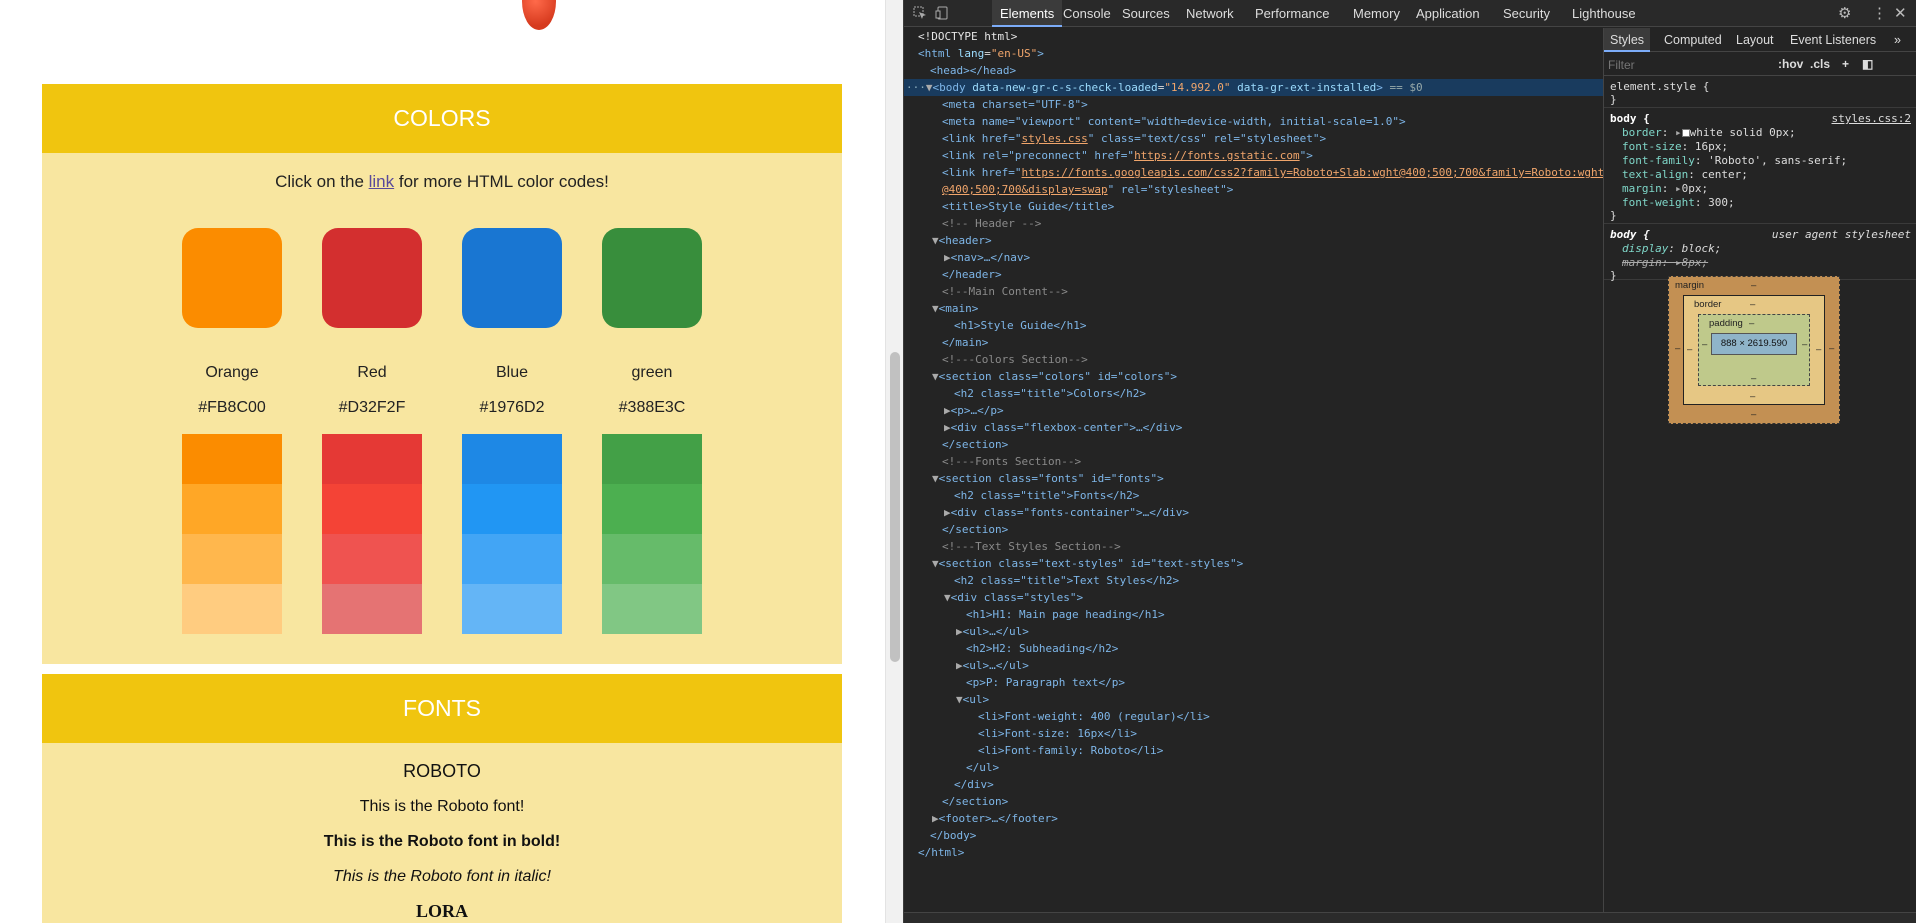 The width and height of the screenshot is (1916, 923). What do you see at coordinates (1087, 13) in the screenshot?
I see `tab-console: Console` at bounding box center [1087, 13].